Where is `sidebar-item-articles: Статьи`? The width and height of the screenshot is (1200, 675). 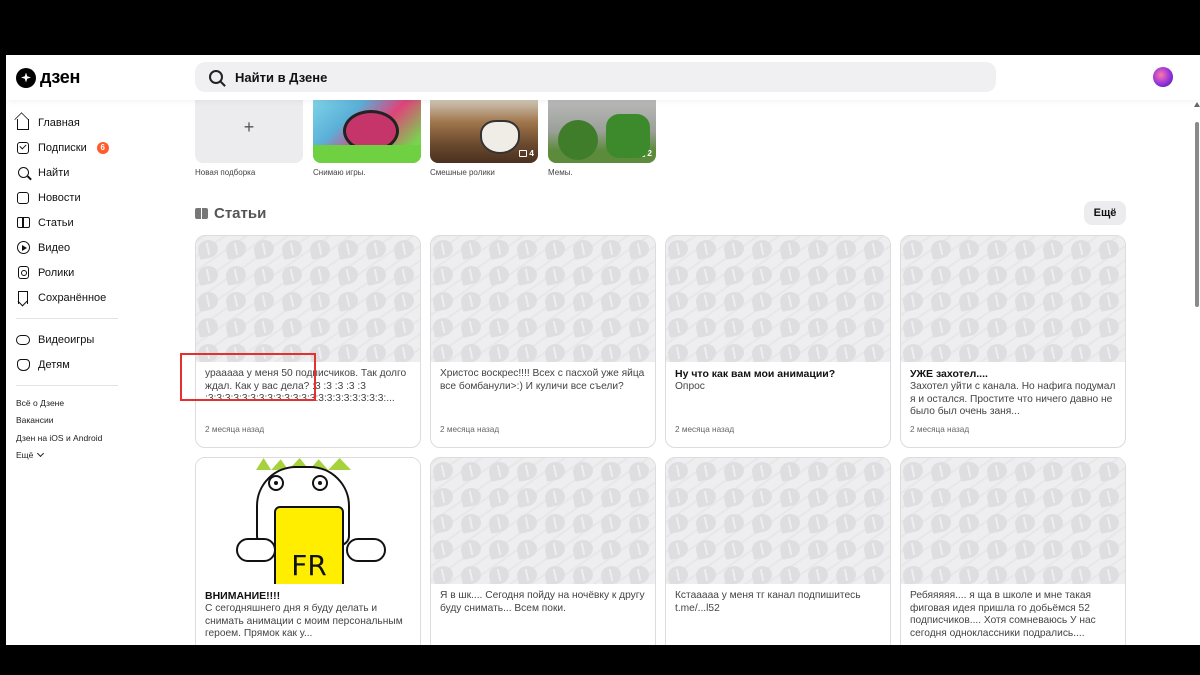
sidebar-item-articles: Статьи is located at coordinates (71, 222).